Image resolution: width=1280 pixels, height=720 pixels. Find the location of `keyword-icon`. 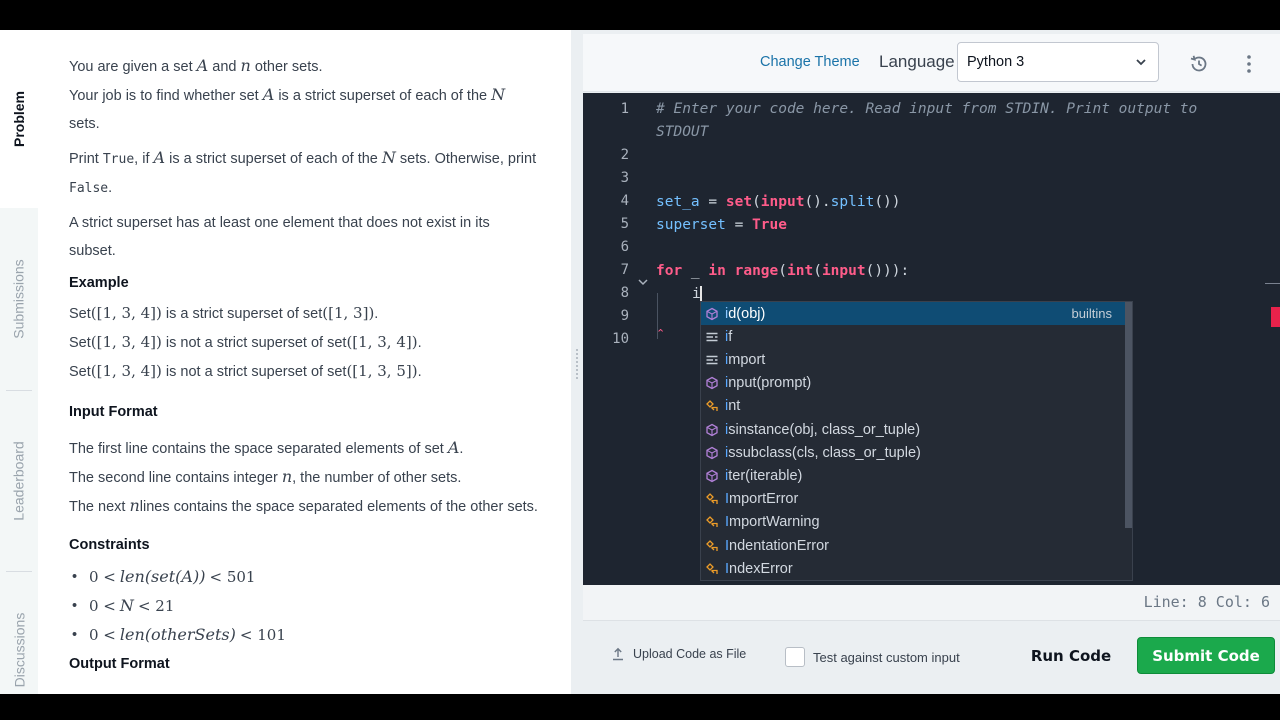

keyword-icon is located at coordinates (712, 336).